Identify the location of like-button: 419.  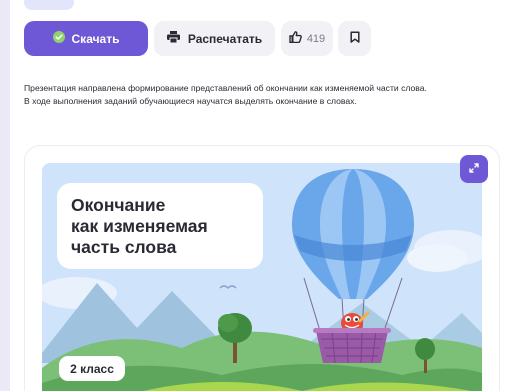
(307, 38).